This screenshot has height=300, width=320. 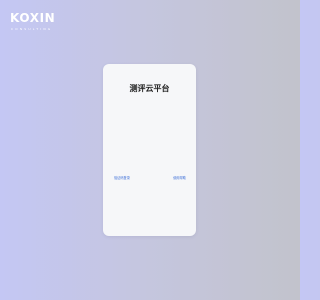 What do you see at coordinates (122, 178) in the screenshot?
I see `code-login-link: 验证码登录` at bounding box center [122, 178].